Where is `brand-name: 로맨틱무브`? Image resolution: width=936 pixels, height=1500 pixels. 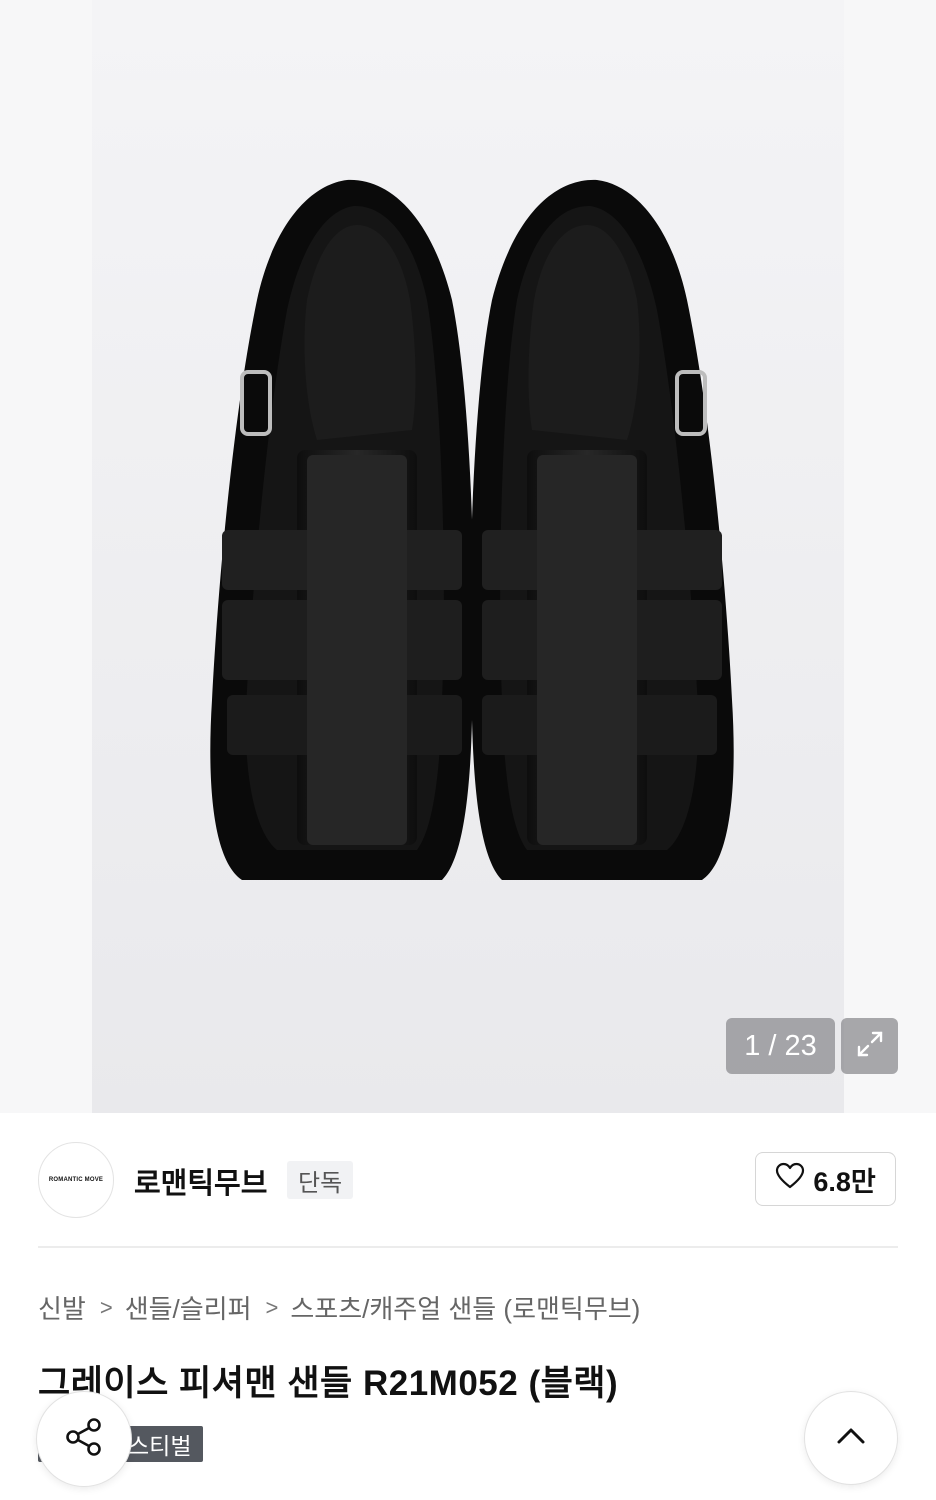
brand-name: 로맨틱무브 is located at coordinates (200, 1181).